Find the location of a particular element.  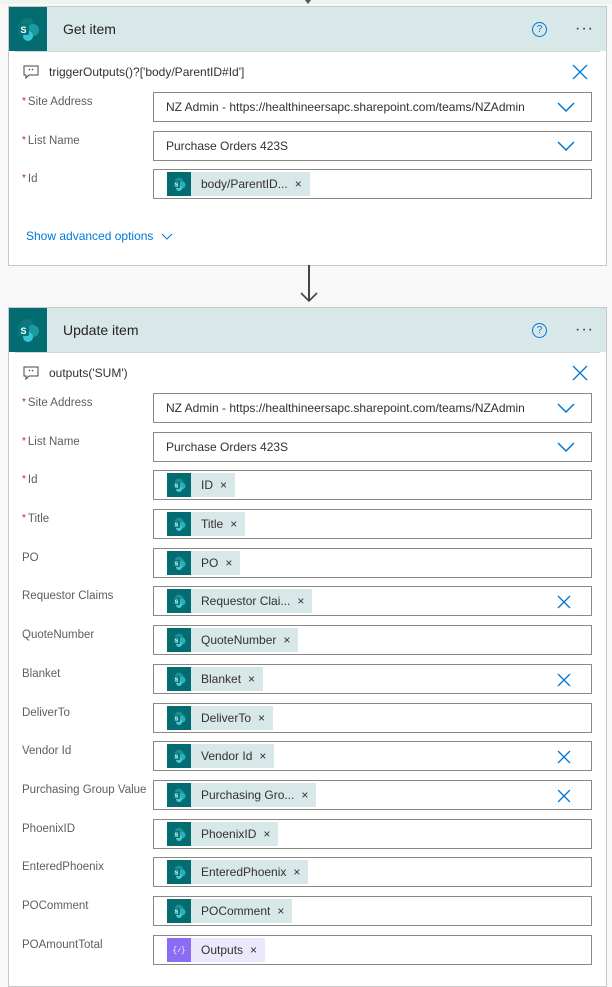

dynamic-content-token: S EnteredPhoenix × is located at coordinates (238, 872).